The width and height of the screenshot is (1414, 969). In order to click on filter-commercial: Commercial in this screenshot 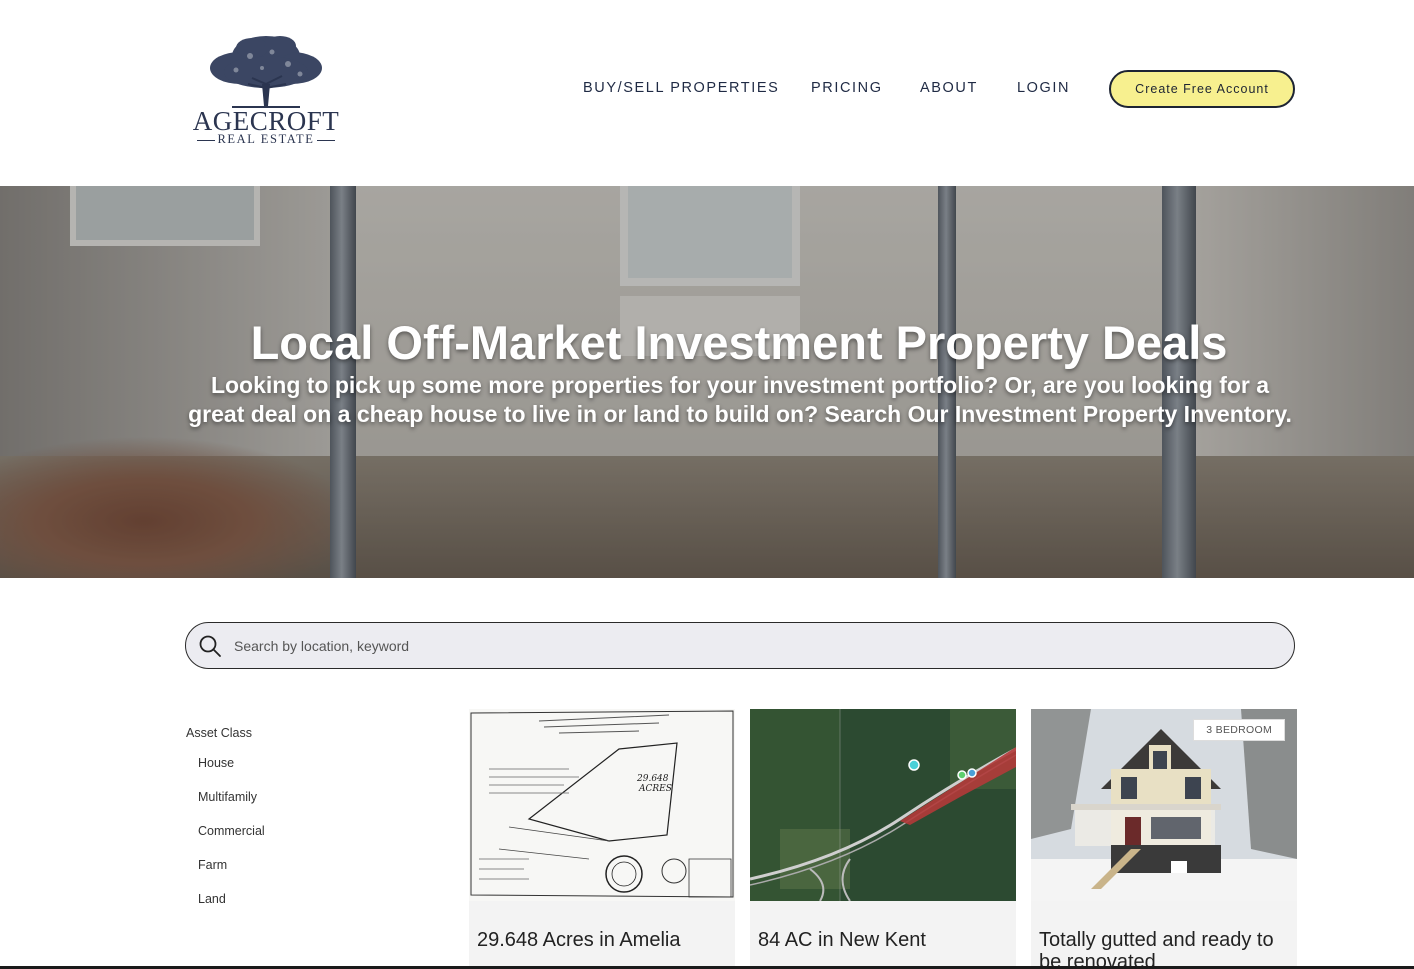, I will do `click(231, 831)`.